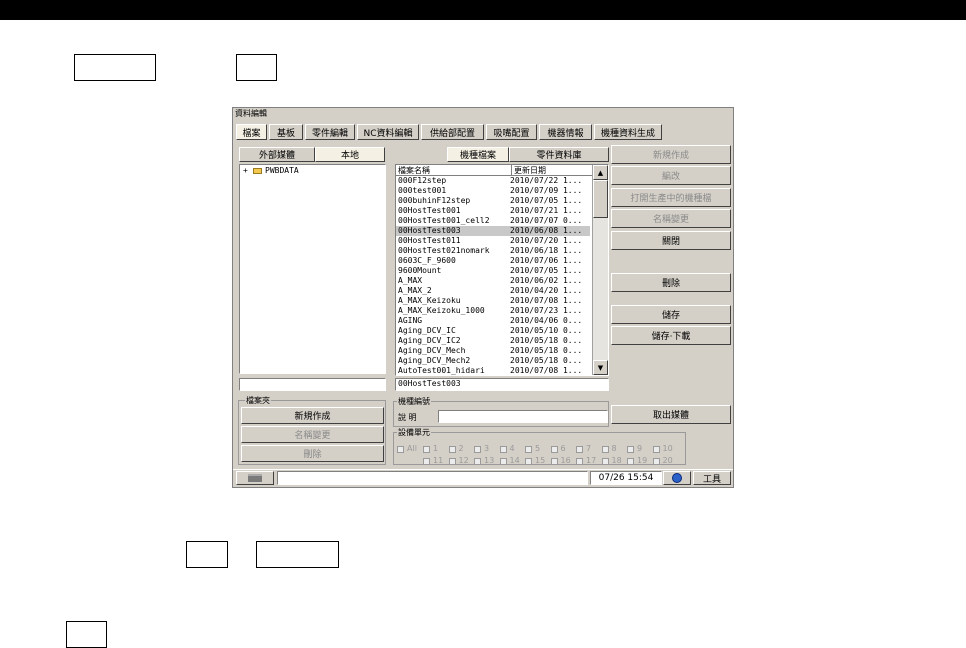  Describe the element at coordinates (671, 282) in the screenshot. I see `delete-button: 刪除` at that location.